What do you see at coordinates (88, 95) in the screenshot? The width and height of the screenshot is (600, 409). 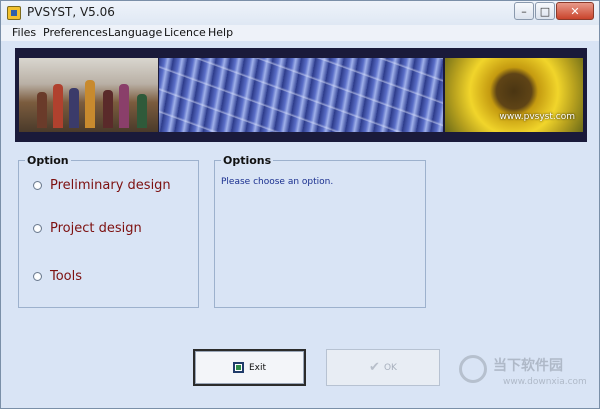 I see `people-photo` at bounding box center [88, 95].